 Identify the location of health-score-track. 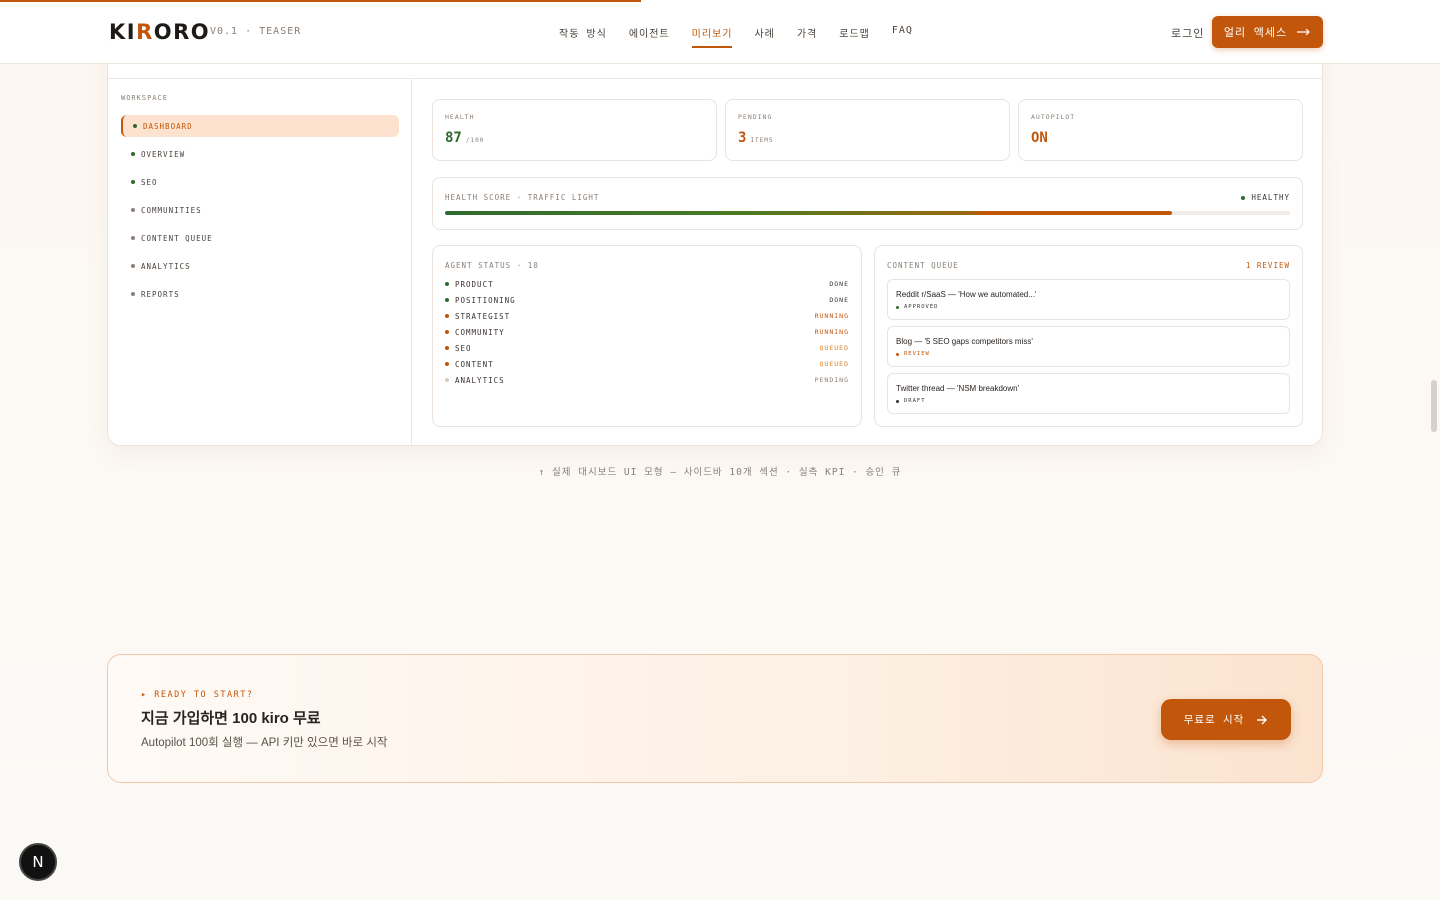
(867, 213).